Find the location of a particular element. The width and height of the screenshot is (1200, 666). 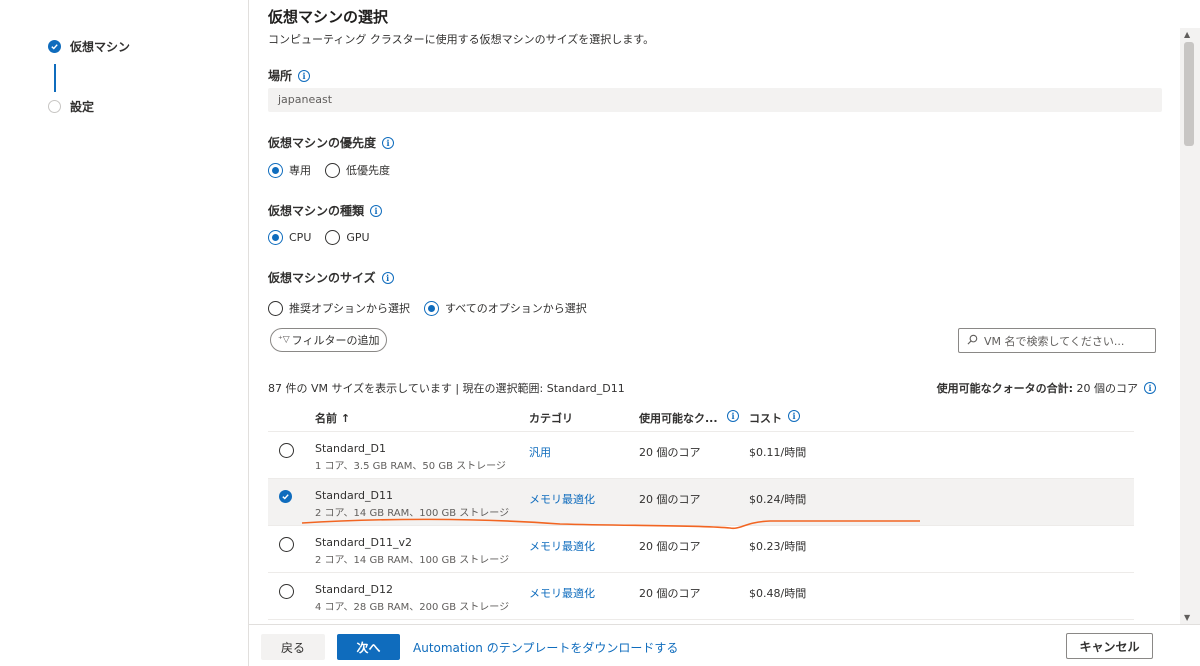

vm-type-radio-group: CPU GPU is located at coordinates (319, 237).